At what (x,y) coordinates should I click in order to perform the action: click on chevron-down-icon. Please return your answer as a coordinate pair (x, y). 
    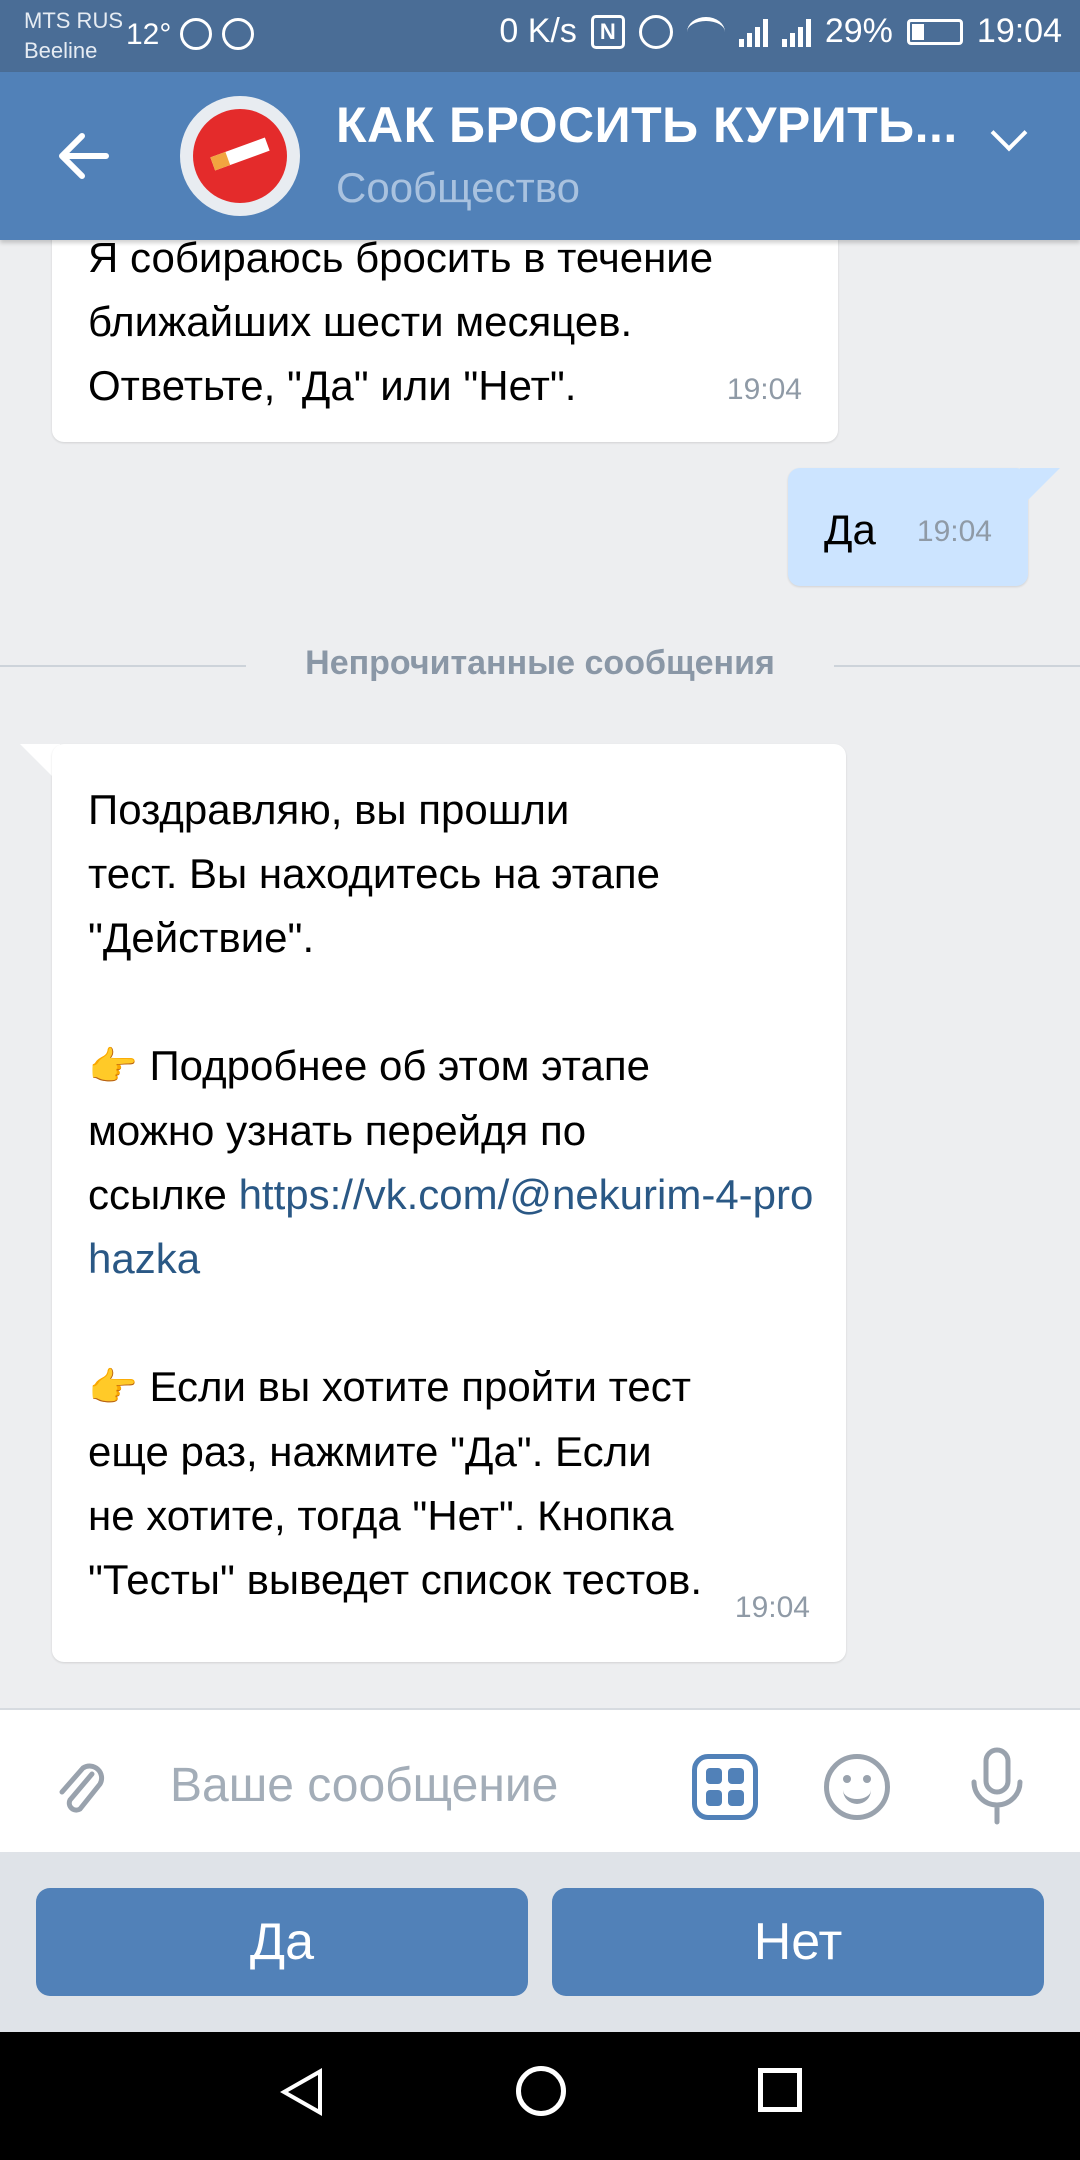
    Looking at the image, I should click on (1009, 133).